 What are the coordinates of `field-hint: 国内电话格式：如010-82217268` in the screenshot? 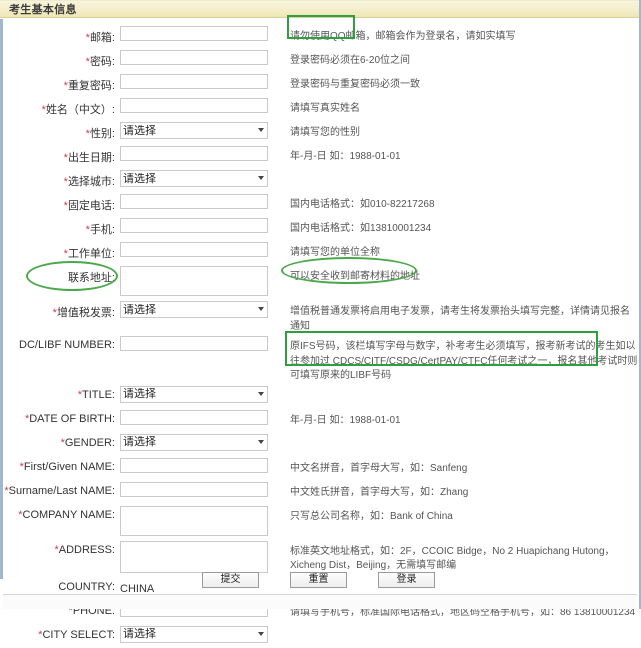 It's located at (459, 202).